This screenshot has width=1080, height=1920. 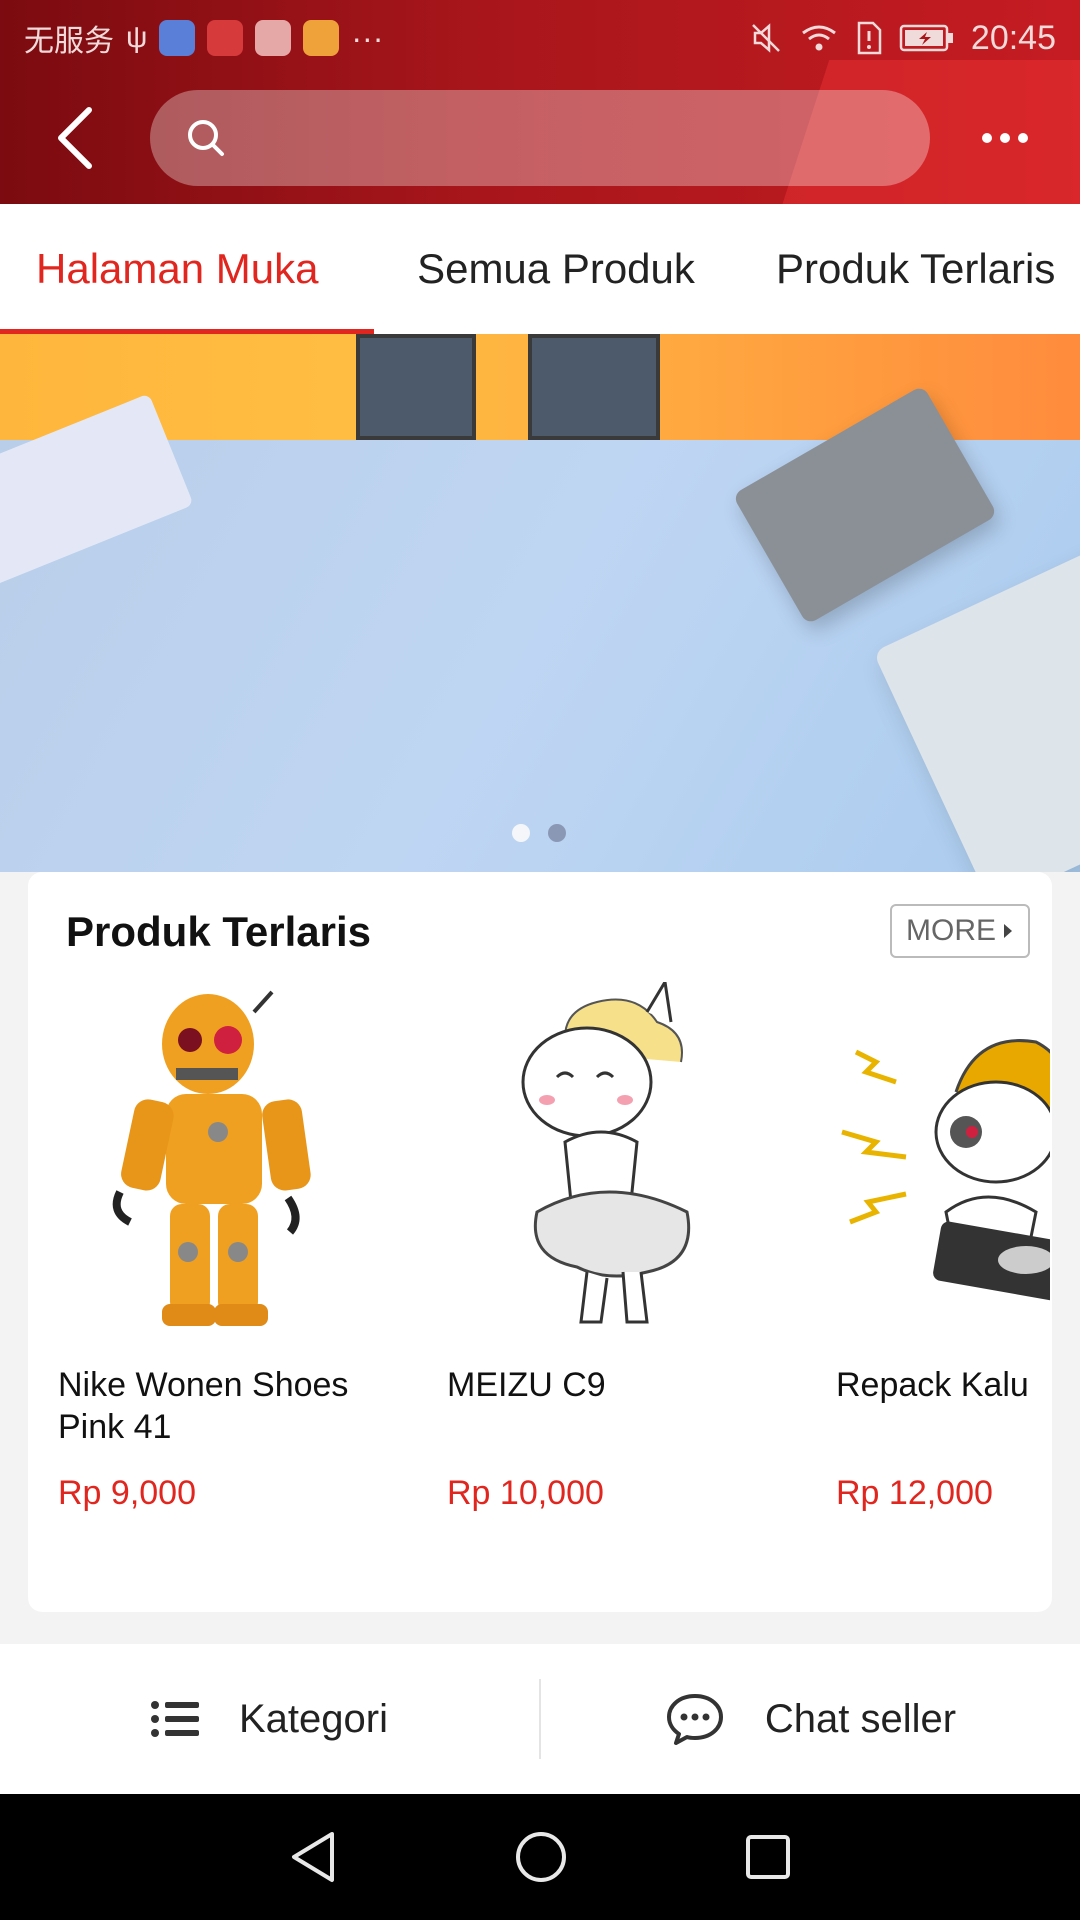 I want to click on section-title: Produk Terlaris, so click(x=218, y=931).